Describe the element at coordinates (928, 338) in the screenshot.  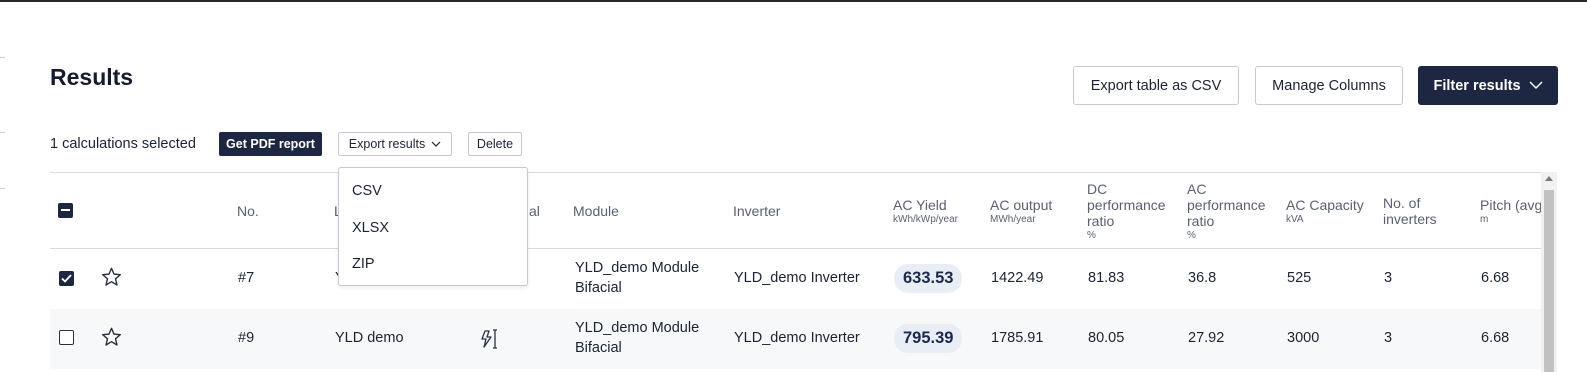
I see `ac-yield-badge: 795.39` at that location.